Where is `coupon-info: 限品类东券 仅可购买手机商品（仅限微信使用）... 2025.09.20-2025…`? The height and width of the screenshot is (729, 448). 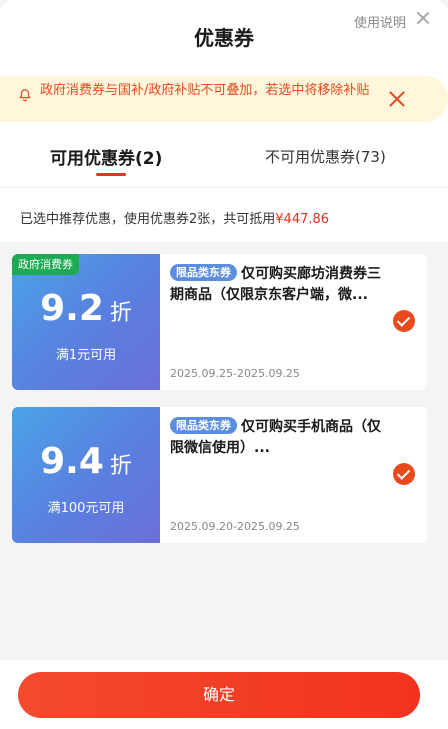
coupon-info: 限品类东券 仅可购买手机商品（仅限微信使用）... 2025.09.20-2025… is located at coordinates (293, 475).